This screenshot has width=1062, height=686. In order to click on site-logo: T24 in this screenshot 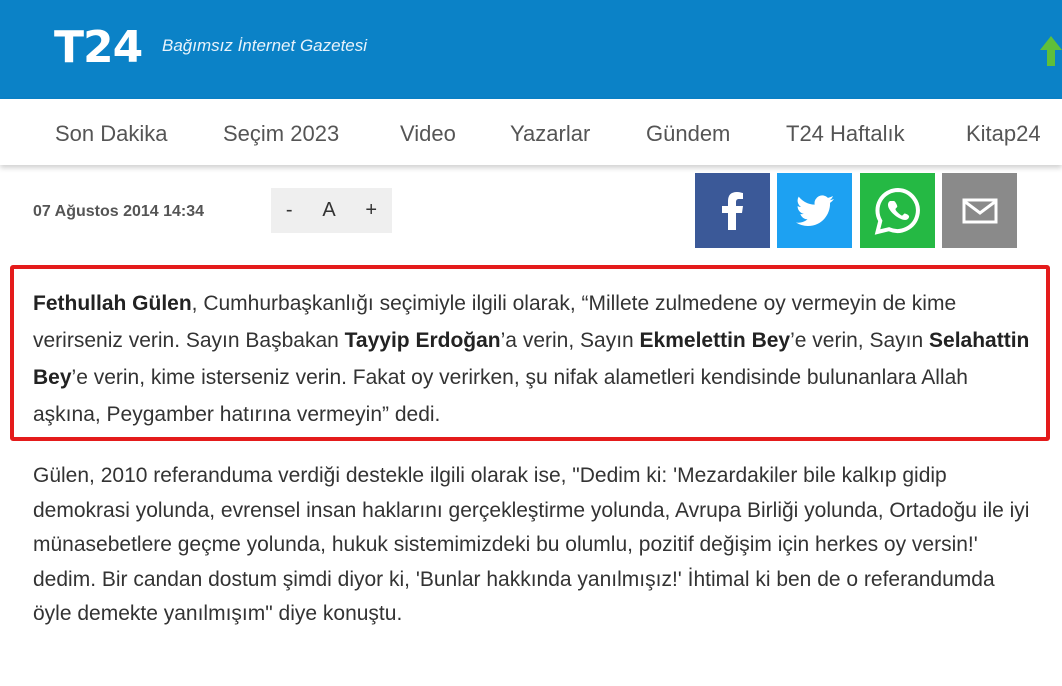, I will do `click(98, 47)`.